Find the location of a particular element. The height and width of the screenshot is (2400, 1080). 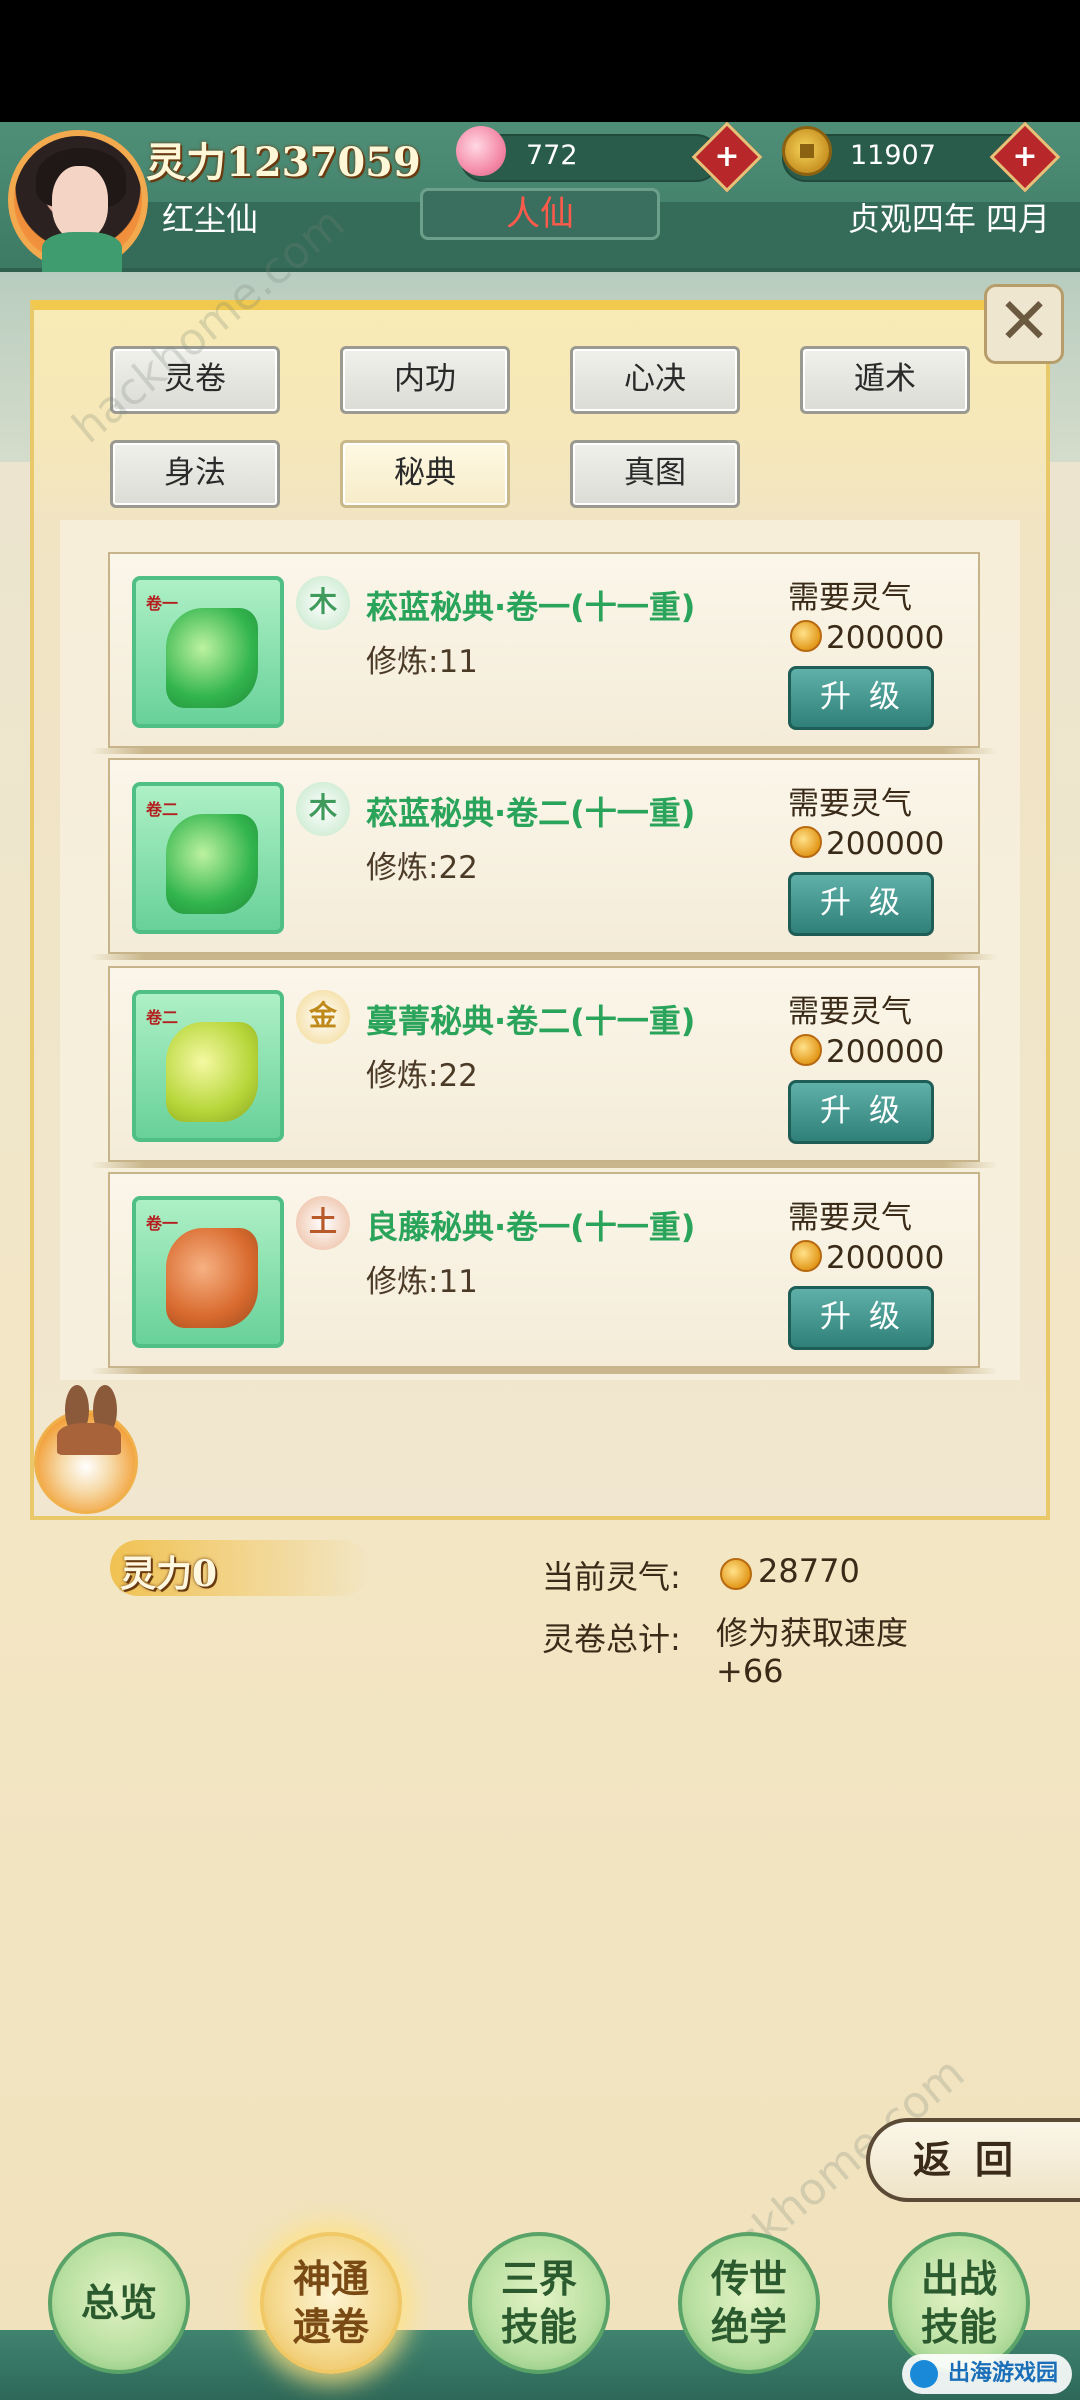

nav-label: 传世绝学 is located at coordinates (748, 2302).